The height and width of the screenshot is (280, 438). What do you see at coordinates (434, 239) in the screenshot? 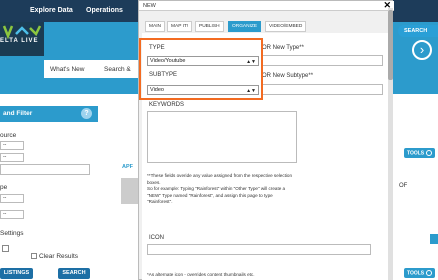
I see `side-tab` at bounding box center [434, 239].